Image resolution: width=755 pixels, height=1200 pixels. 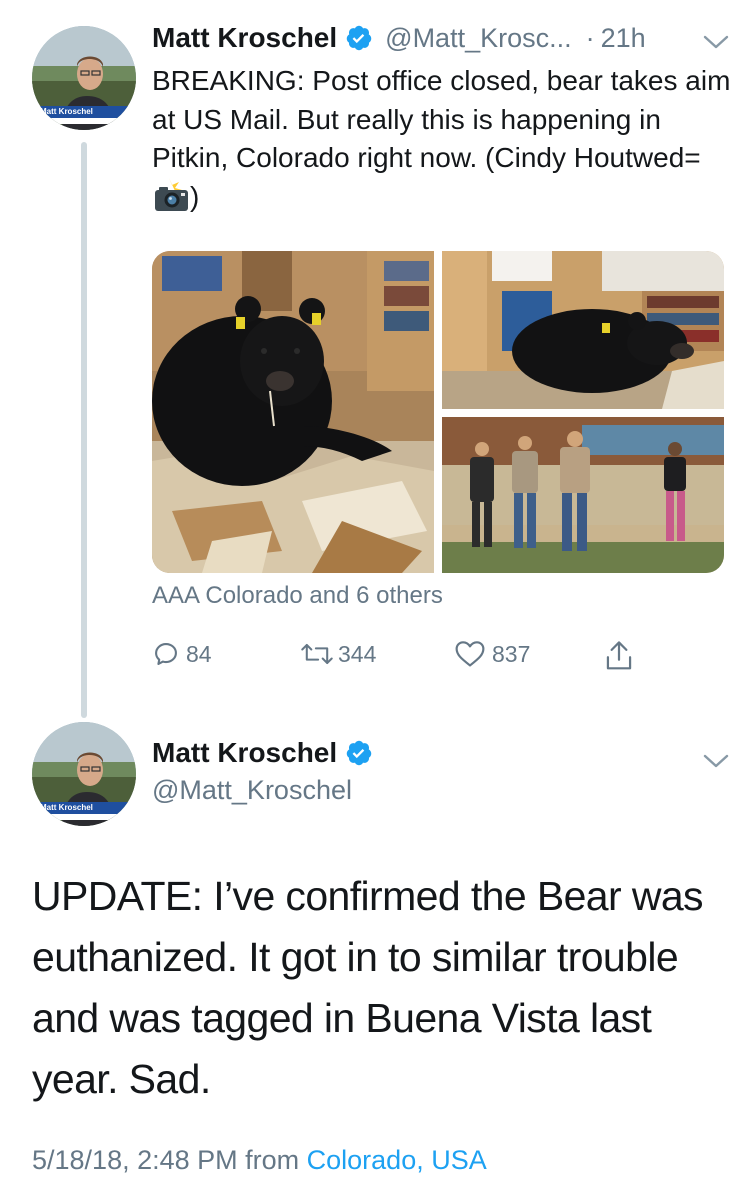 I want to click on reply-button: 84, so click(x=182, y=654).